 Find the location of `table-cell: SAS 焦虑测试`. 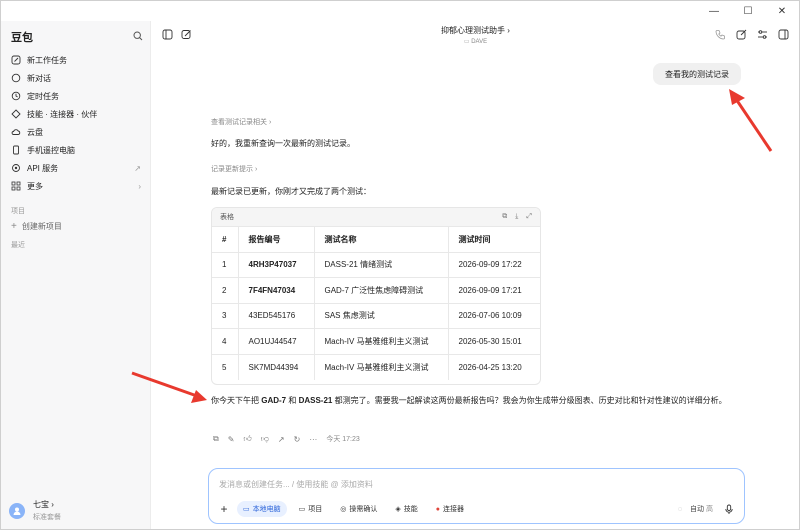

table-cell: SAS 焦虑测试 is located at coordinates (380, 315).